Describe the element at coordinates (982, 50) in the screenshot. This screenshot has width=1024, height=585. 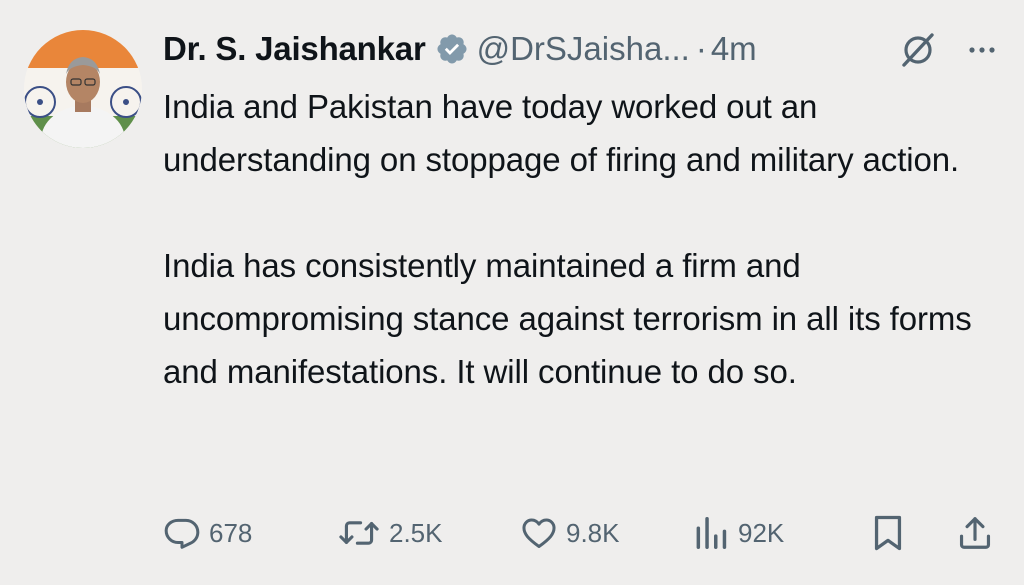
I see `more-icon` at that location.